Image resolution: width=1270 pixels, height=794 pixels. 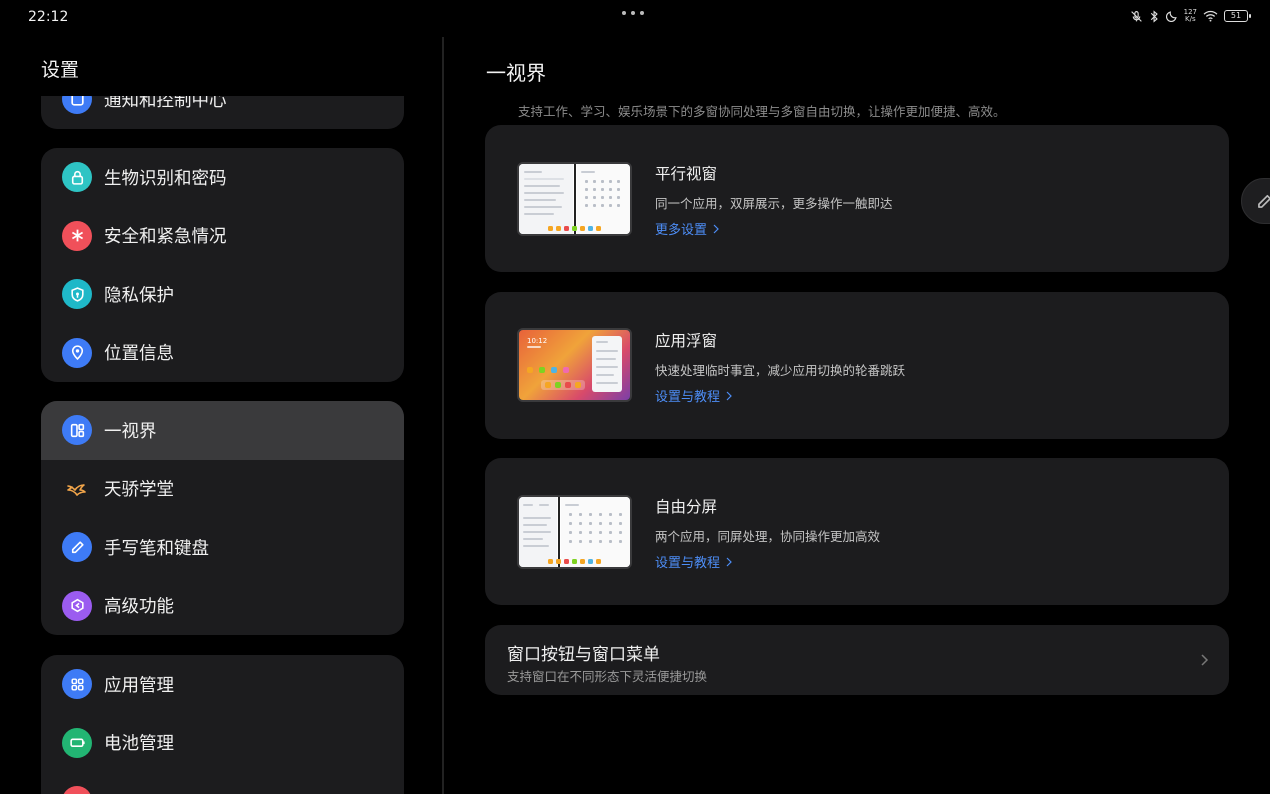 What do you see at coordinates (583, 655) in the screenshot?
I see `row-title: 窗口按钮与窗口菜单` at bounding box center [583, 655].